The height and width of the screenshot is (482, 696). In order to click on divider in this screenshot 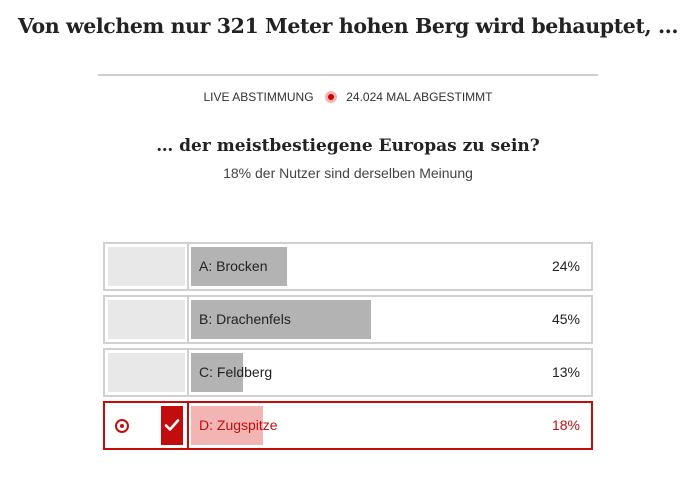, I will do `click(348, 75)`.